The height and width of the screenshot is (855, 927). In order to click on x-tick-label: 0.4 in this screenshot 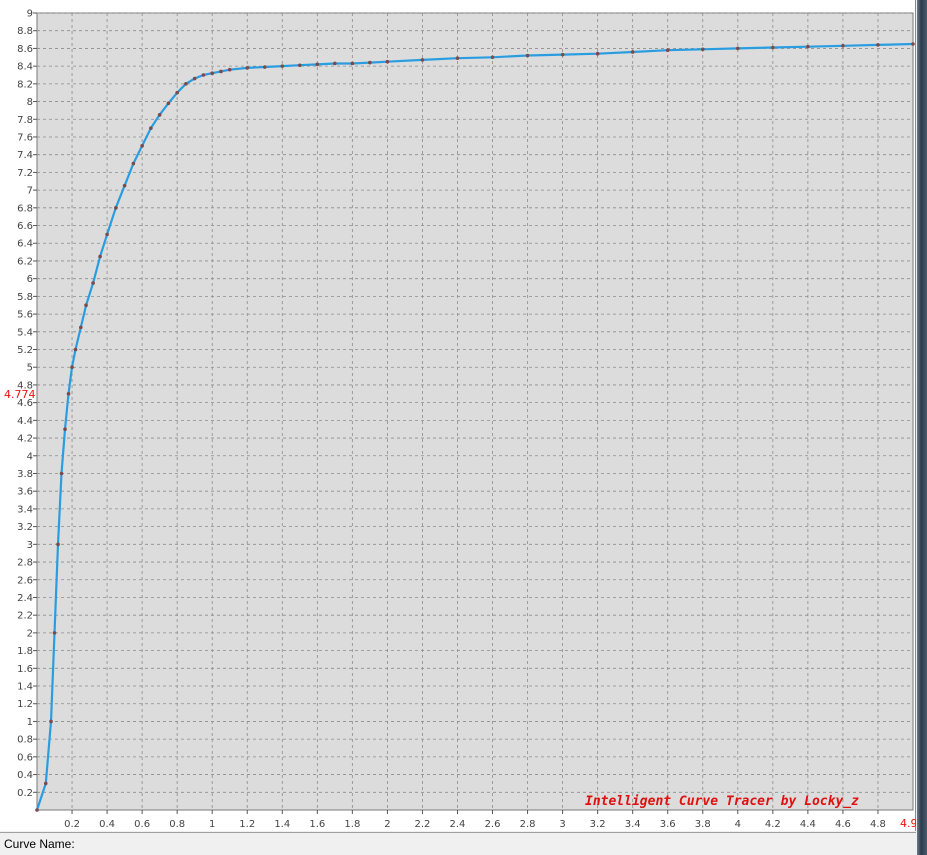, I will do `click(107, 824)`.